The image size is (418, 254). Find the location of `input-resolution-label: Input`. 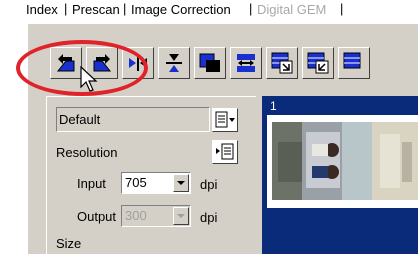

input-resolution-label: Input is located at coordinates (91, 183).